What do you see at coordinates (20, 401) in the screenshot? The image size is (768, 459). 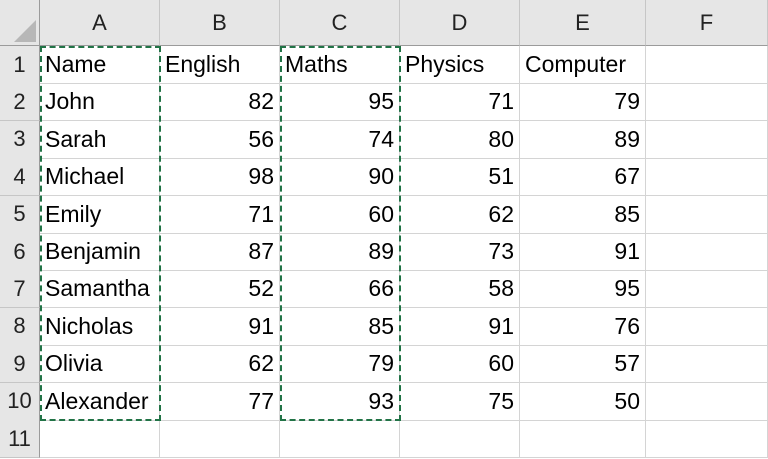 I see `row-header-10: 10` at bounding box center [20, 401].